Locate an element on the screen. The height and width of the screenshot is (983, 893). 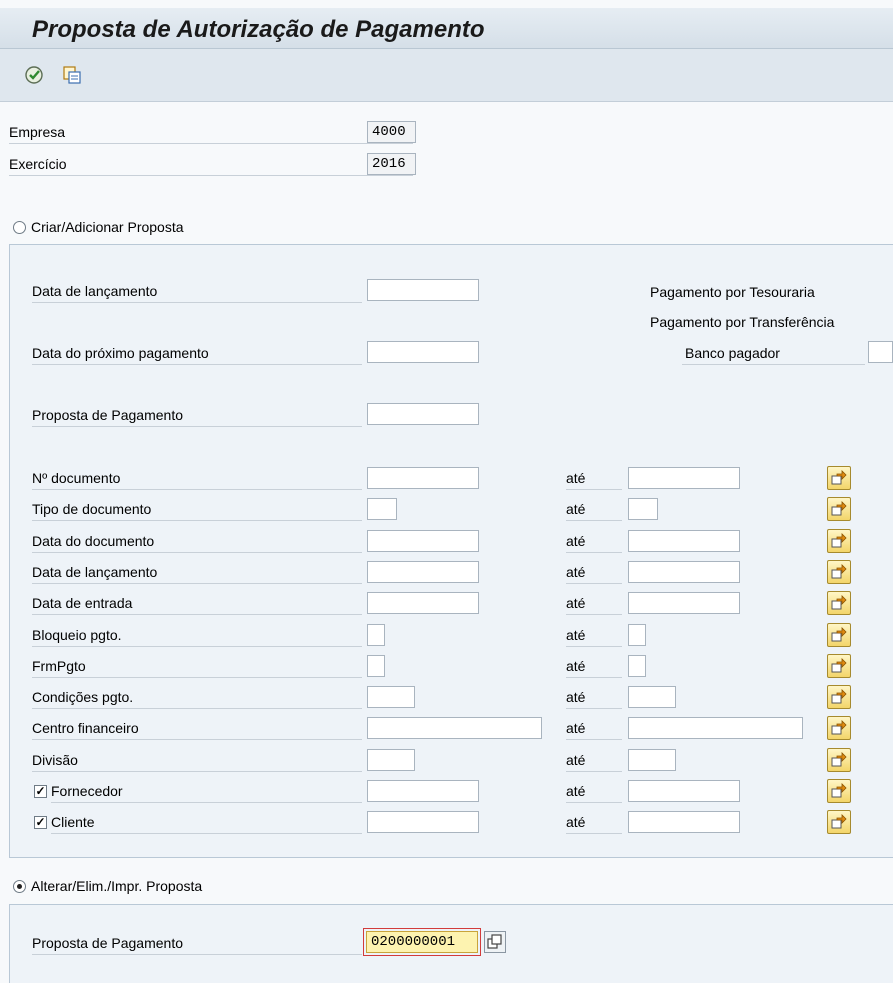
range-label: Data de entrada is located at coordinates (197, 603).